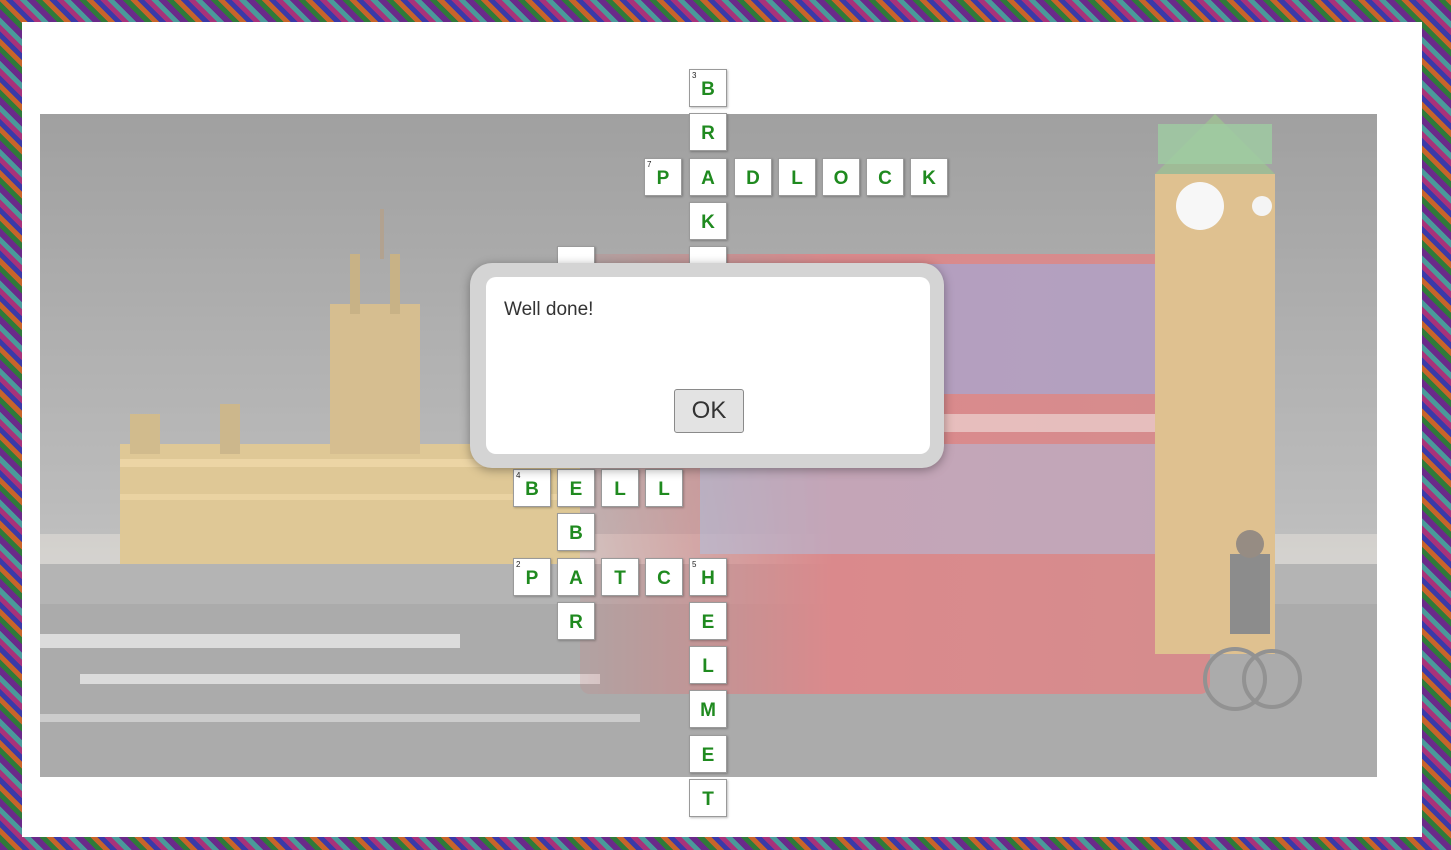 This screenshot has height=850, width=1451. I want to click on crossword-cell: 5H, so click(708, 577).